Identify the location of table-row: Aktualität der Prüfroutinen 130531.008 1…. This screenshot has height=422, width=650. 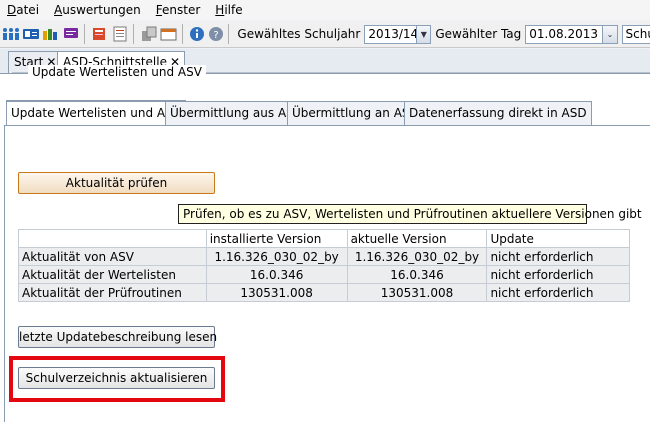
(324, 292).